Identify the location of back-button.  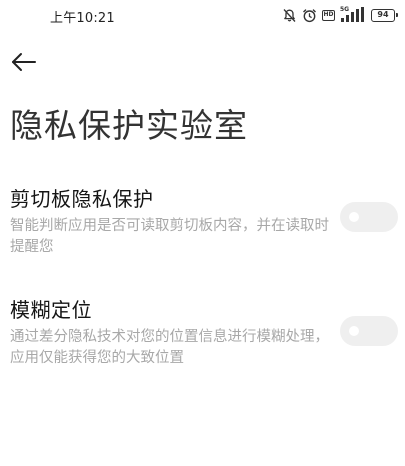
(24, 62).